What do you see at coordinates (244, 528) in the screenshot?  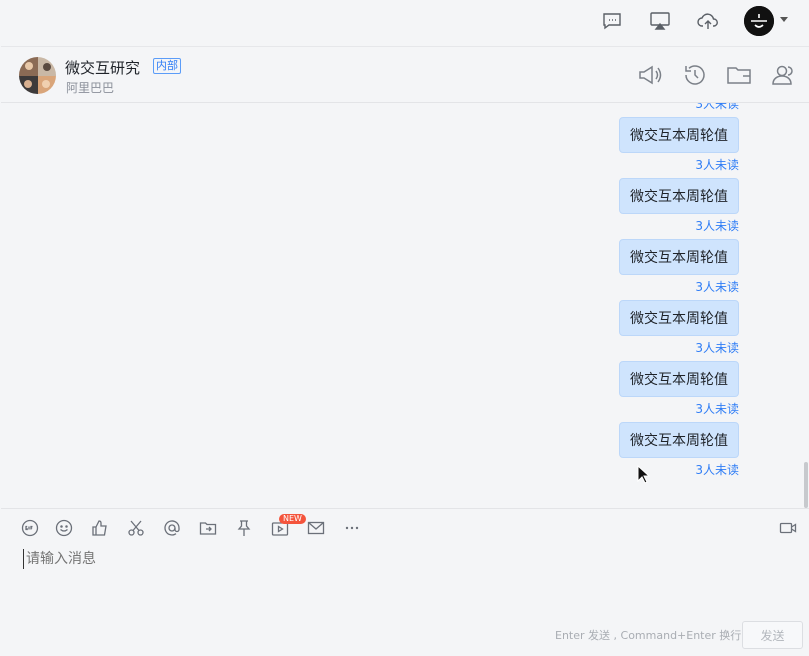 I see `pin-icon` at bounding box center [244, 528].